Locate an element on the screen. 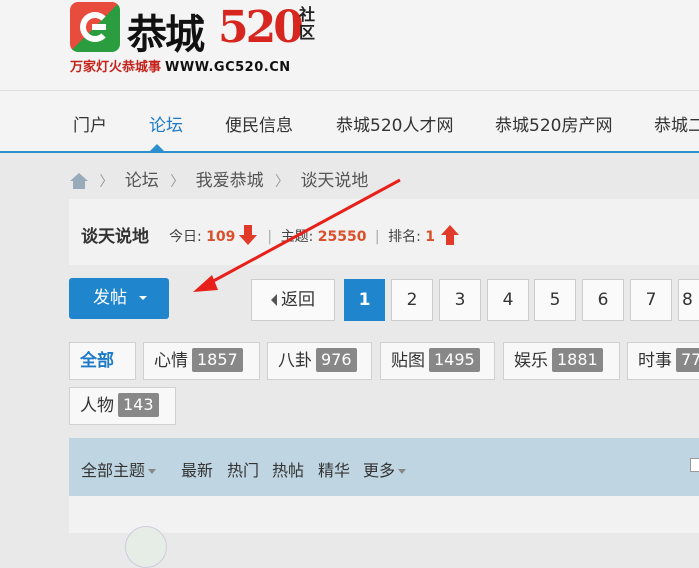  breadcrumb-item-forum: 论坛 is located at coordinates (142, 181).